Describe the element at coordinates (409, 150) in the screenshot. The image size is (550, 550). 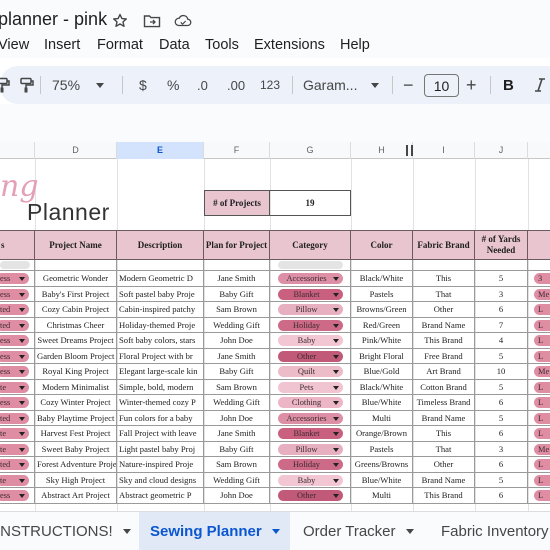
I see `freeze-handle` at that location.